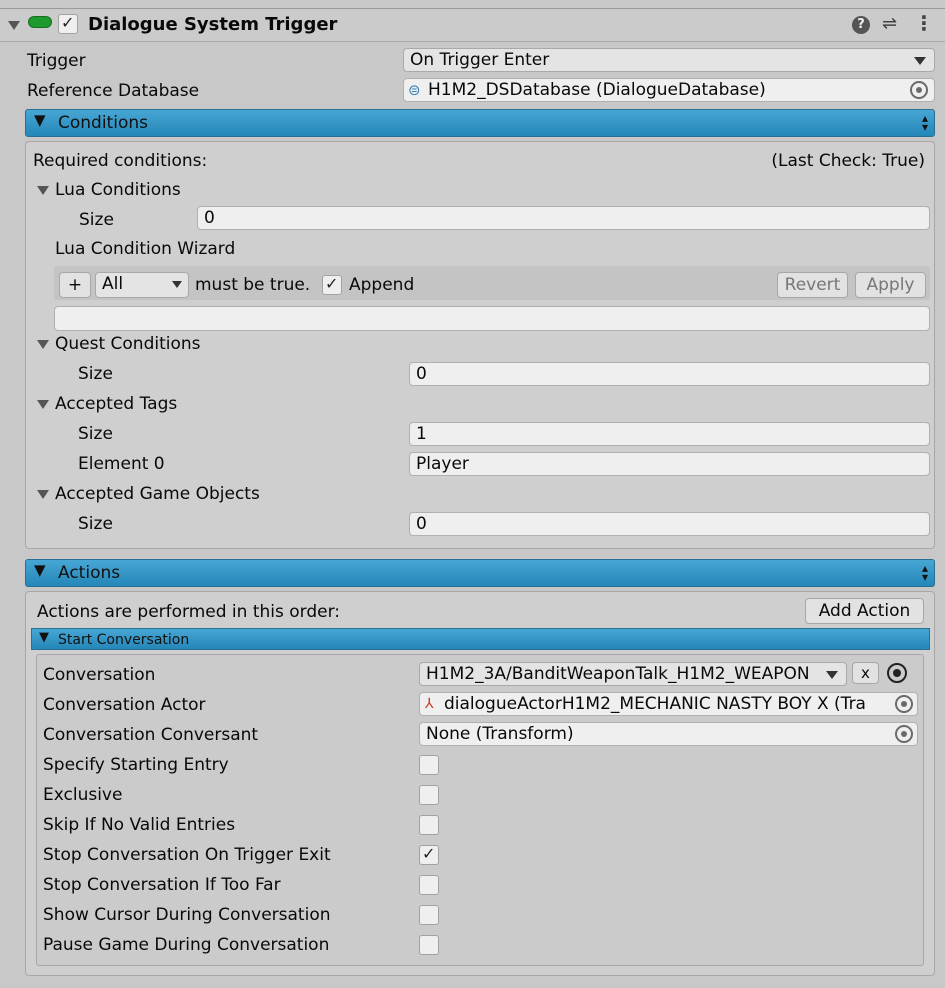  What do you see at coordinates (187, 915) in the screenshot?
I see `show-cursor-label: Show Cursor During Conversation` at bounding box center [187, 915].